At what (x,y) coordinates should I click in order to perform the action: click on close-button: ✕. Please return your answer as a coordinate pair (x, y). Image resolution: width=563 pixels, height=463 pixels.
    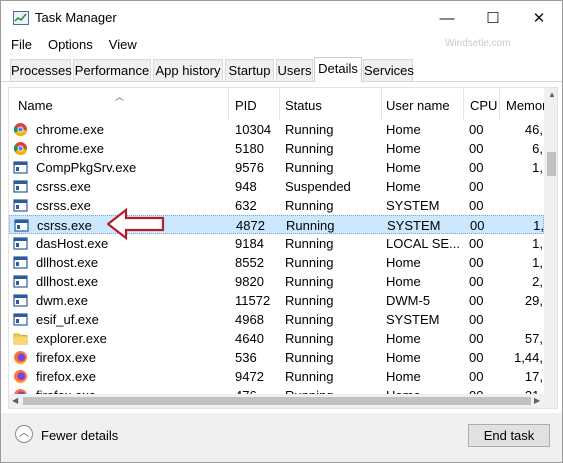
    Looking at the image, I should click on (539, 18).